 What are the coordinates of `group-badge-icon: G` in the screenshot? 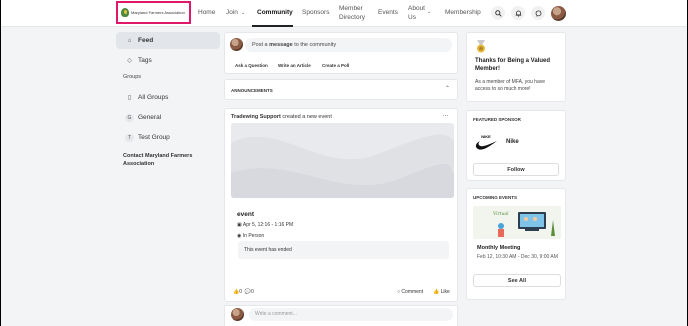 It's located at (129, 117).